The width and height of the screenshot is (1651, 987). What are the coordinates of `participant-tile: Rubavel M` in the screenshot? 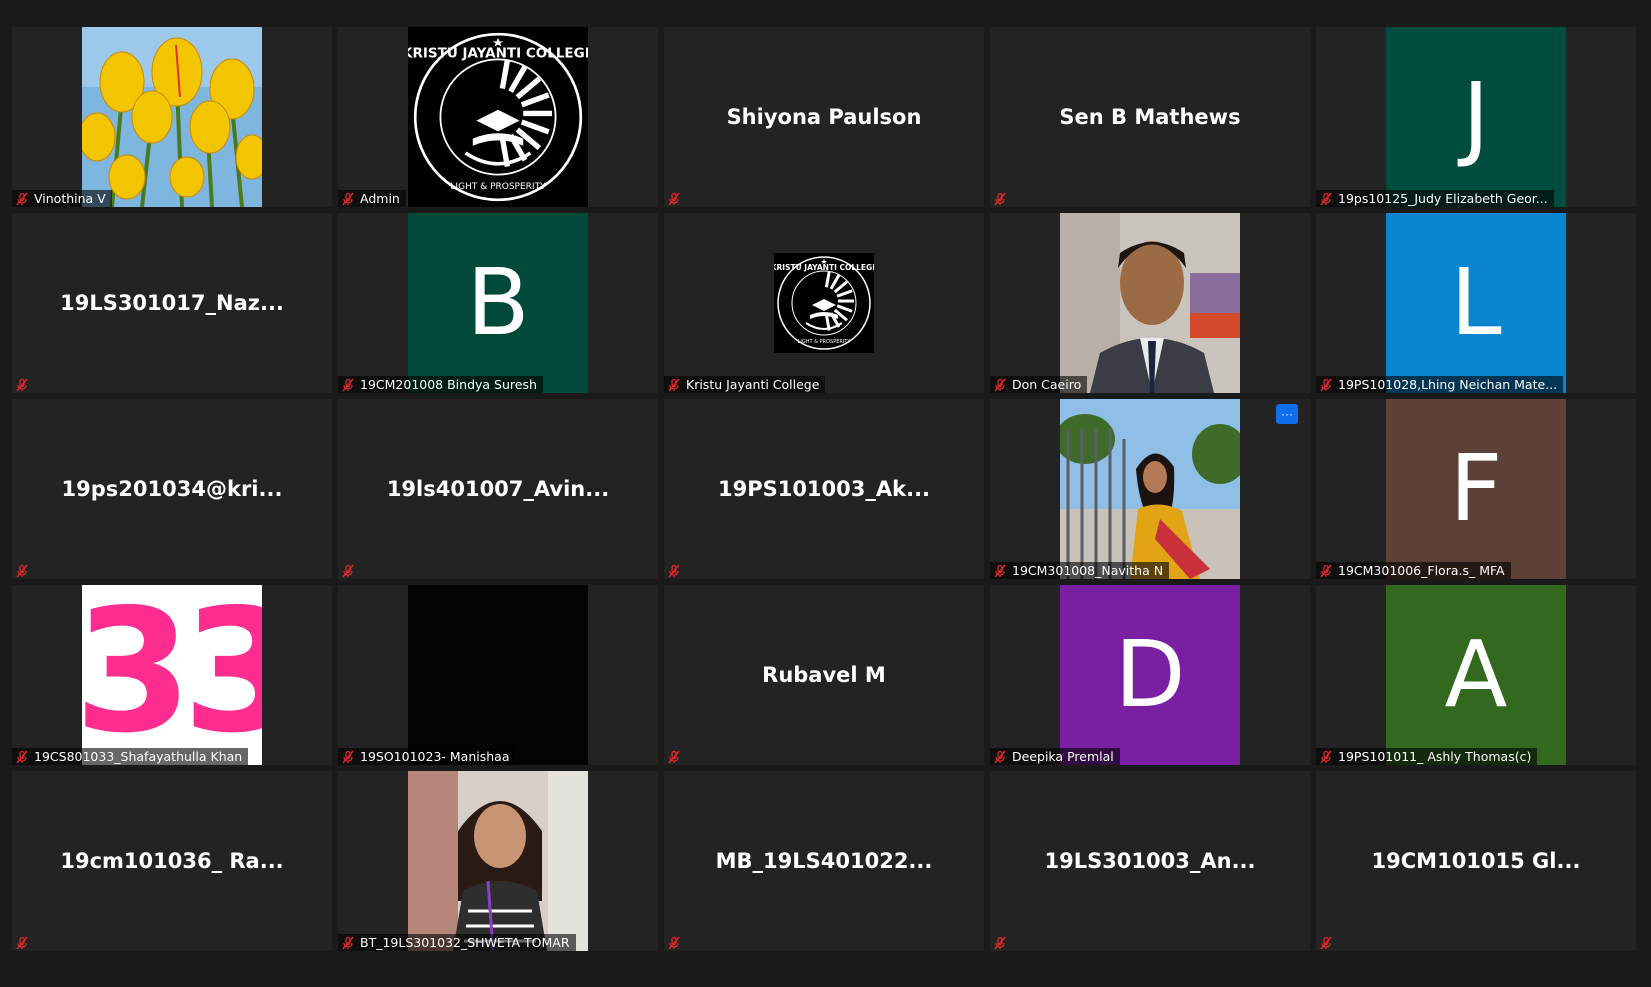 It's located at (824, 675).